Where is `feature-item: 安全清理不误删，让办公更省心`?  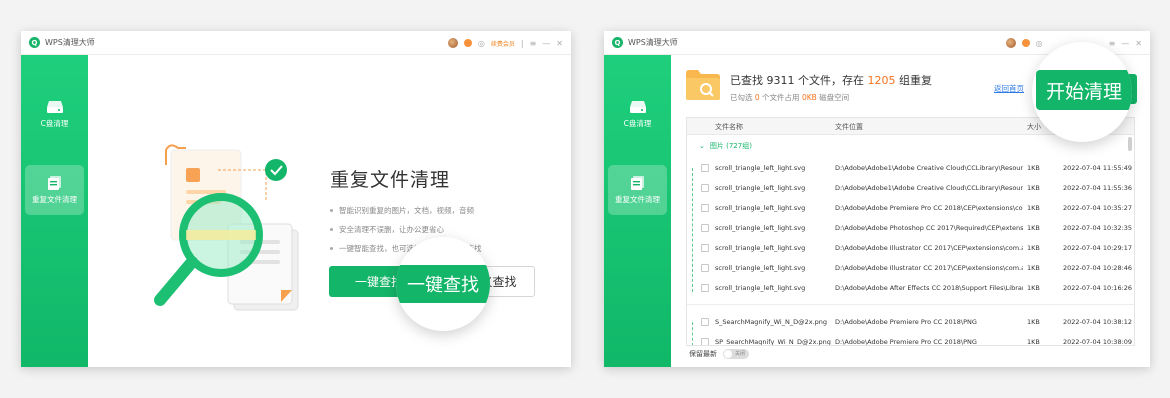 feature-item: 安全清理不误删，让办公更省心 is located at coordinates (406, 229).